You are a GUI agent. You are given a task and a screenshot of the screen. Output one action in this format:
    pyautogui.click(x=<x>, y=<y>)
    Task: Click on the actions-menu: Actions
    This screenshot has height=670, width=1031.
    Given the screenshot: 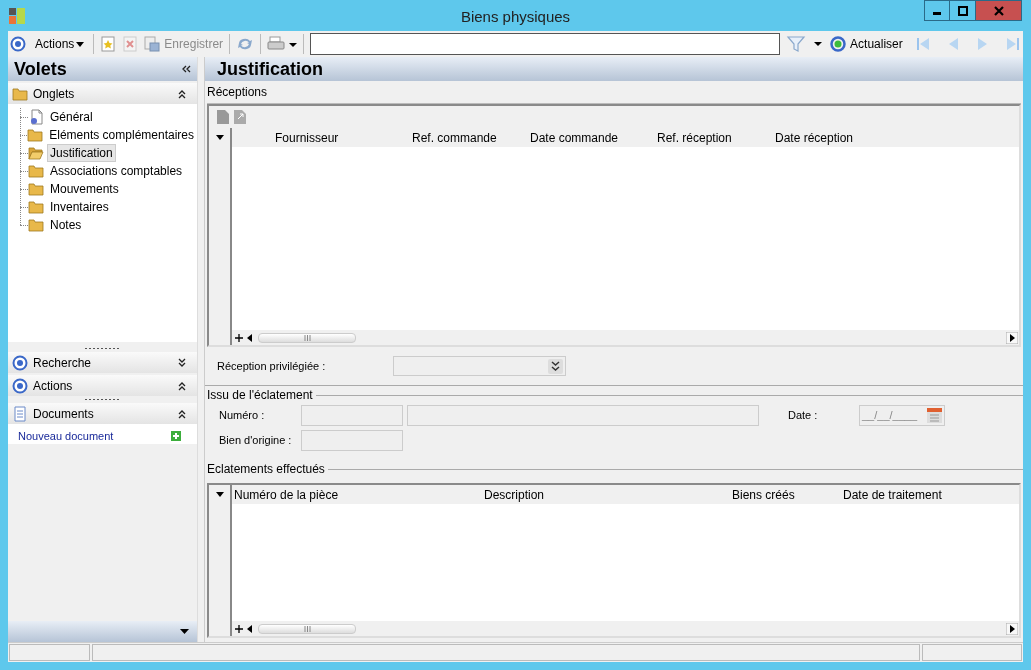 What is the action you would take?
    pyautogui.click(x=60, y=44)
    